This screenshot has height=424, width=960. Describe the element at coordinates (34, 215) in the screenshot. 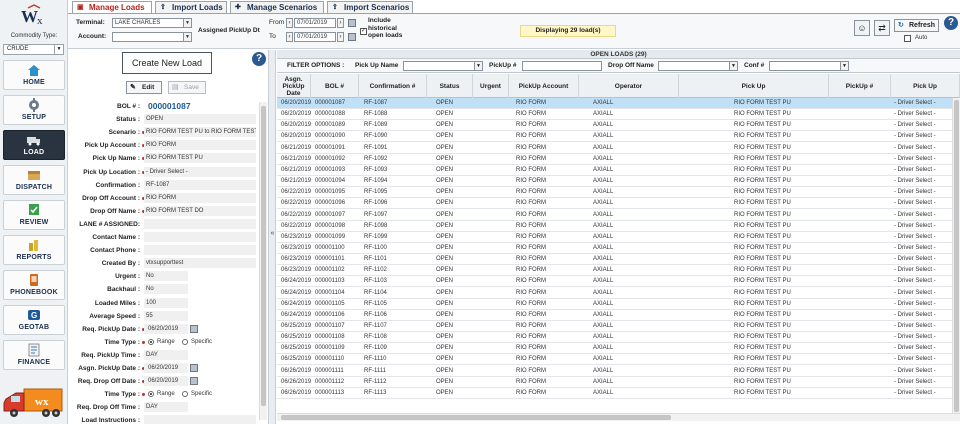

I see `nav-review-button: REVIEW` at that location.